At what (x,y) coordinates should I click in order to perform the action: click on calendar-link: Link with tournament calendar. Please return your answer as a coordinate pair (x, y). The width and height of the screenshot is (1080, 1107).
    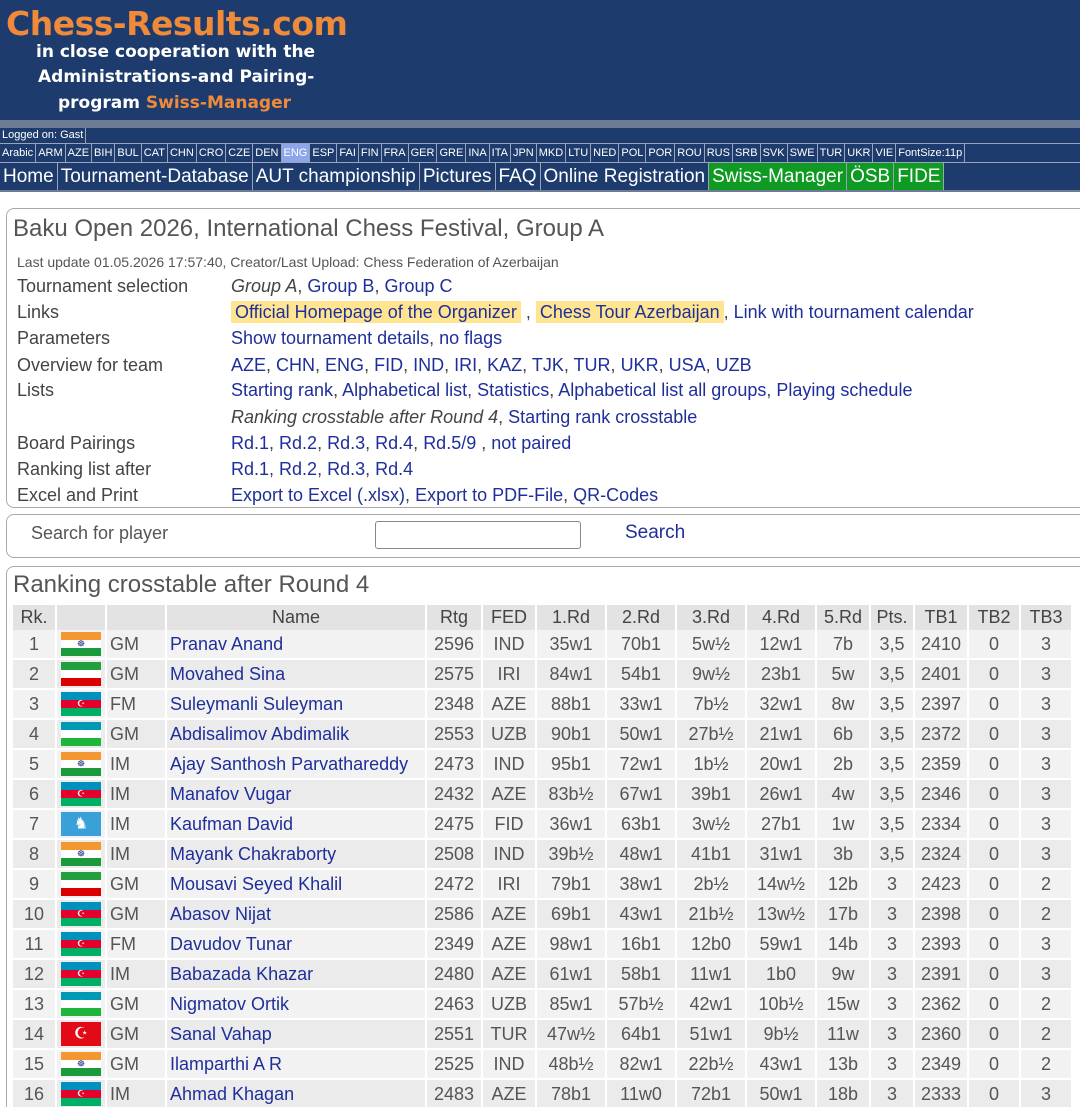
    Looking at the image, I should click on (854, 312).